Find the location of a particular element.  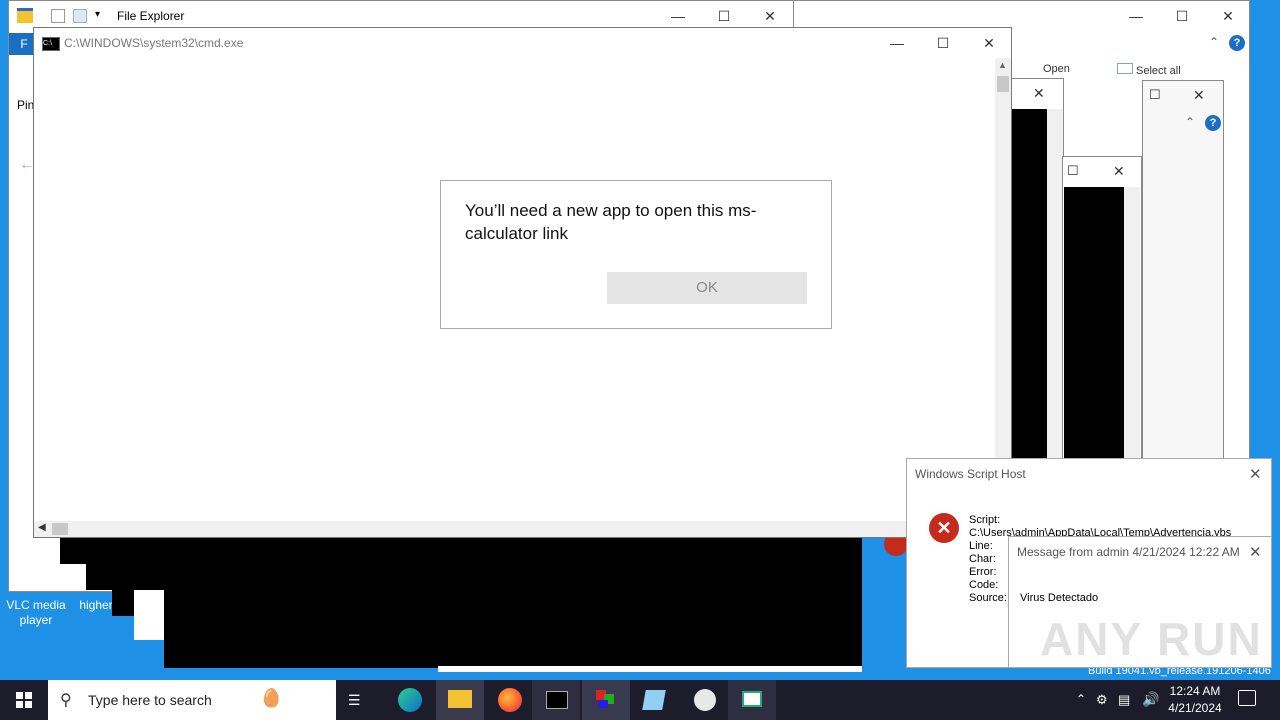

start-button is located at coordinates (24, 700).